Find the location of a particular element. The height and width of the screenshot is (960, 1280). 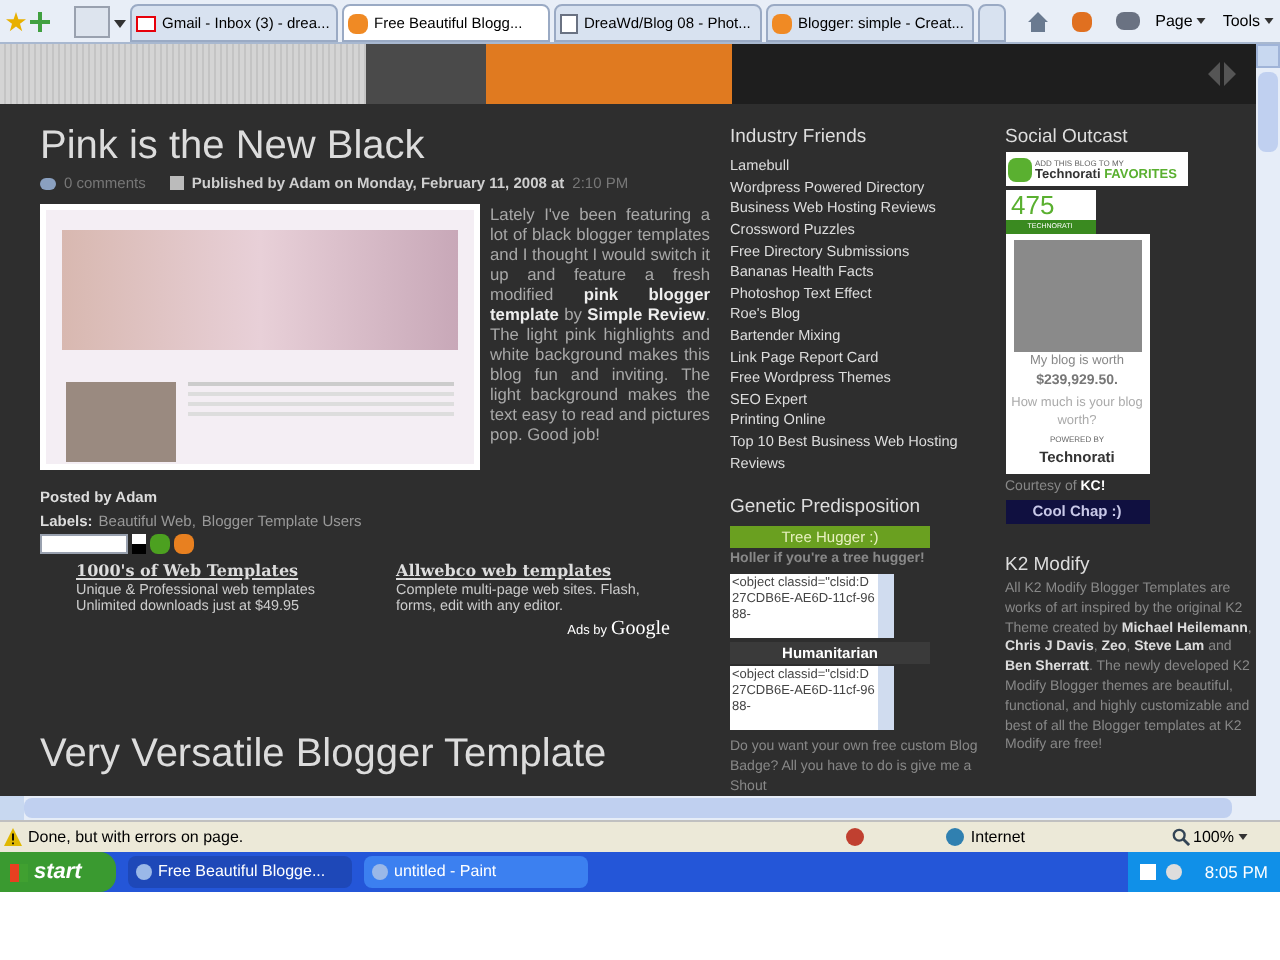

start-button: start is located at coordinates (58, 872).